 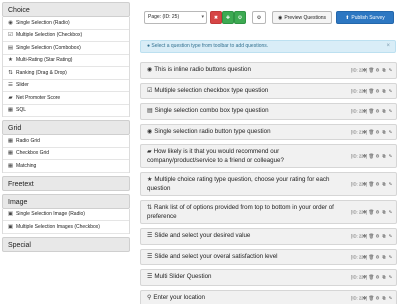 I want to click on sidebar-item: ☰ Slider, so click(x=66, y=85).